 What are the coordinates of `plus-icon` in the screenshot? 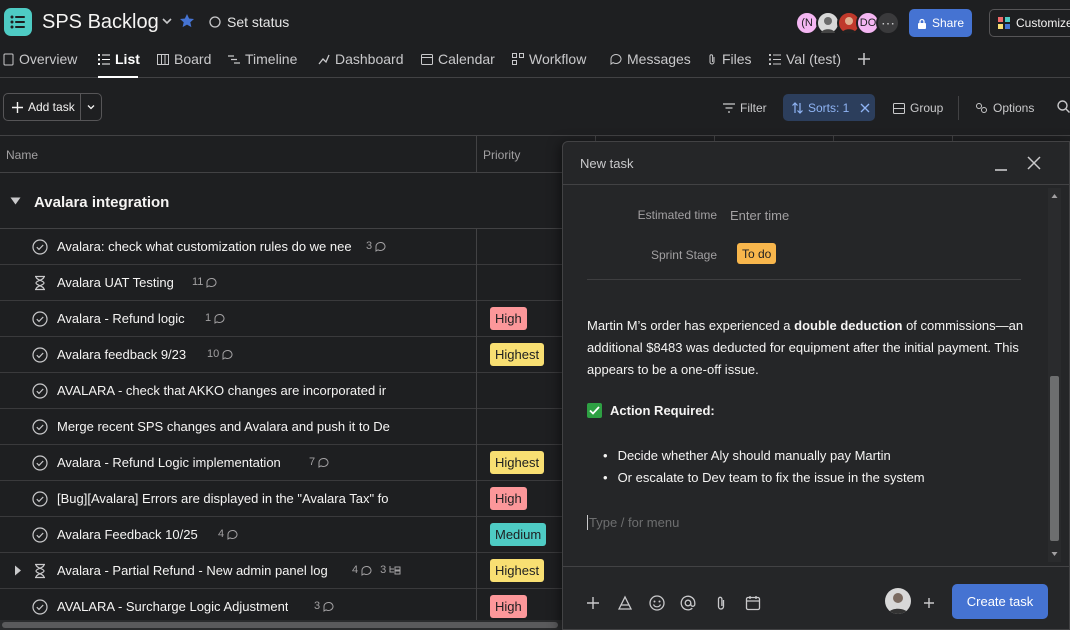 It's located at (594, 604).